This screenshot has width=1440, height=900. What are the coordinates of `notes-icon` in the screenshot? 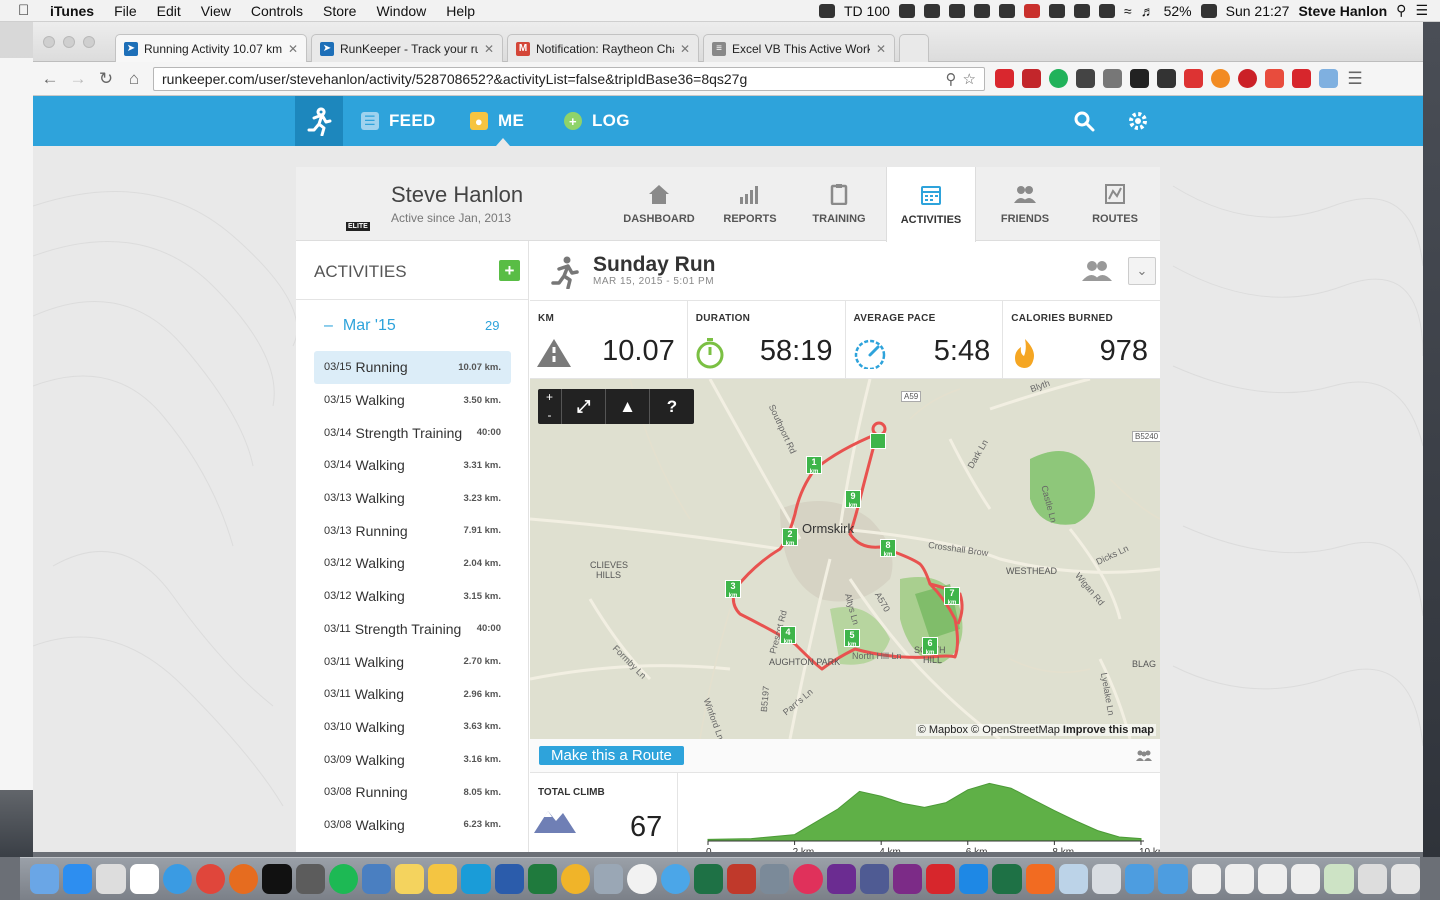 It's located at (443, 879).